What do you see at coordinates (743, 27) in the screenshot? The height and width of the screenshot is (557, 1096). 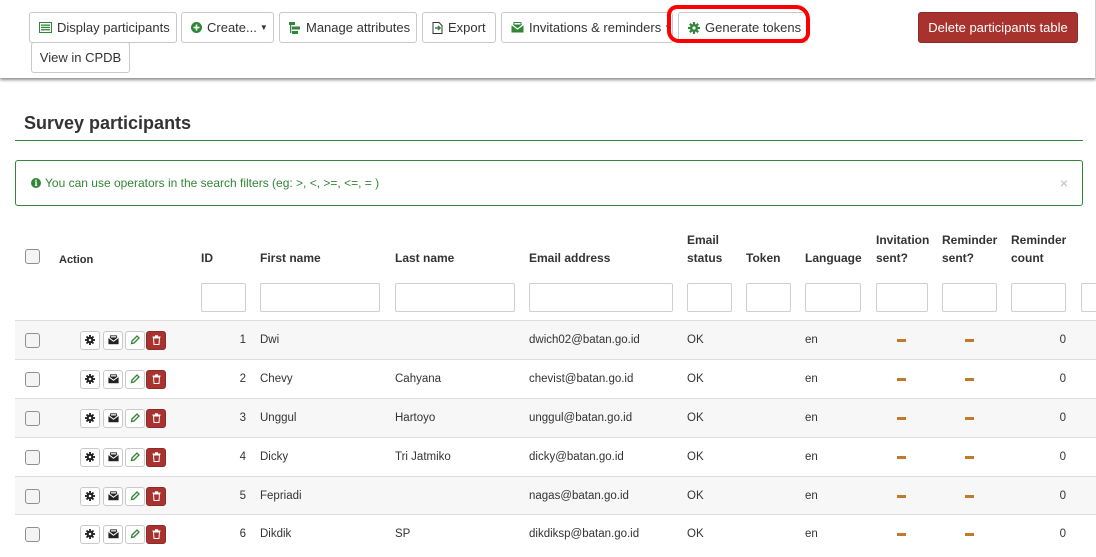 I see `generate-tokens-button: Generate tokens` at bounding box center [743, 27].